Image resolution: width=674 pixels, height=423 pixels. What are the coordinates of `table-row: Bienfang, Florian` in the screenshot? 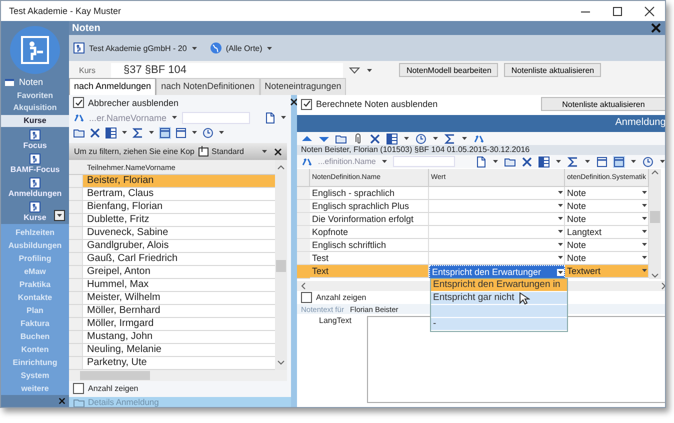 It's located at (172, 207).